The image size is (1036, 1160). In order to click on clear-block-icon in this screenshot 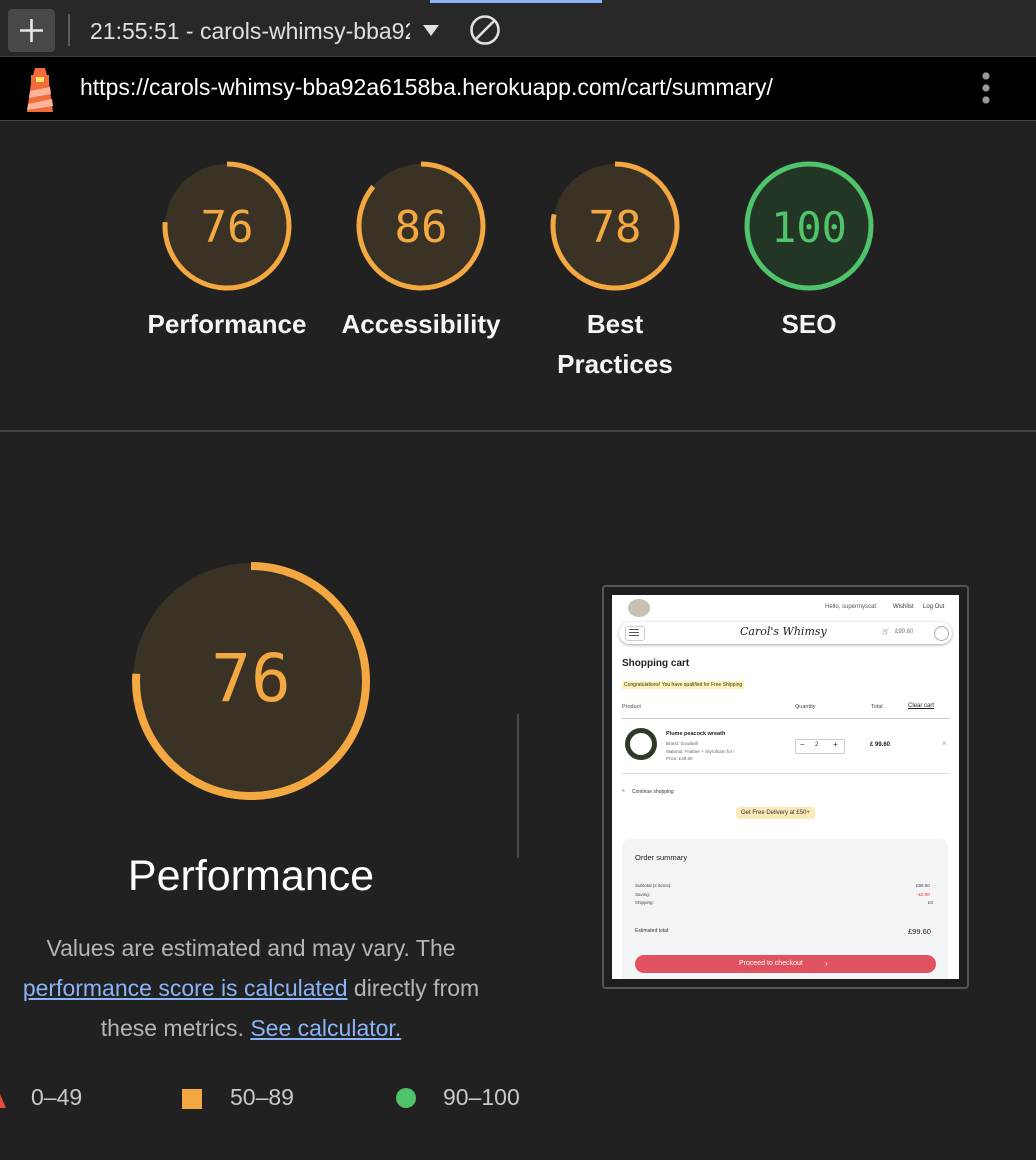, I will do `click(485, 30)`.